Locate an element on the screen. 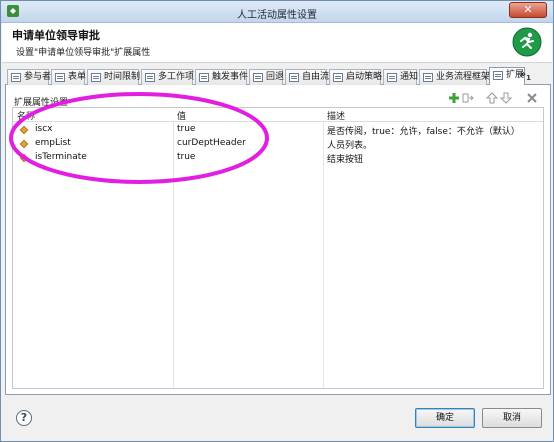 The image size is (554, 442). tab-notification: 通知 is located at coordinates (401, 77).